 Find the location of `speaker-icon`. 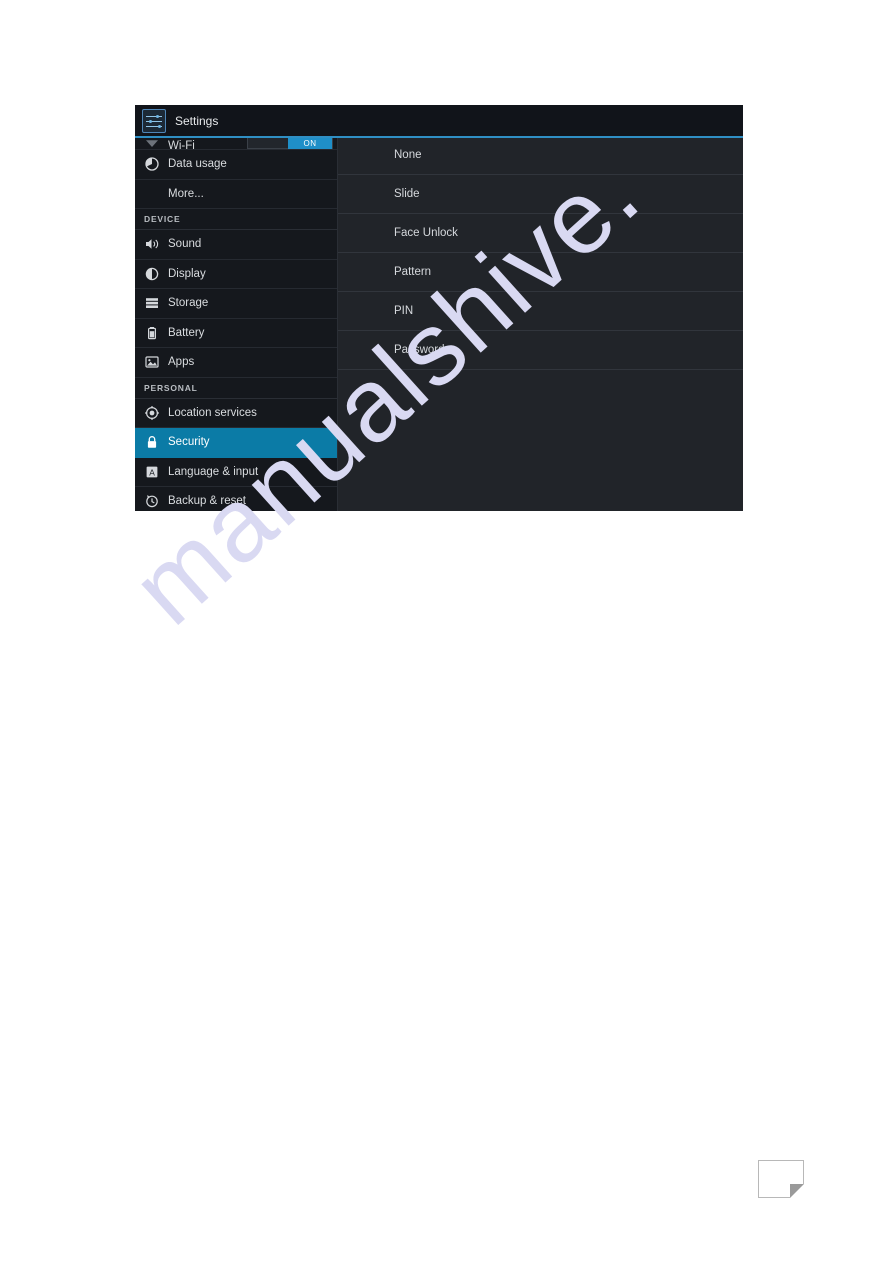

speaker-icon is located at coordinates (152, 244).